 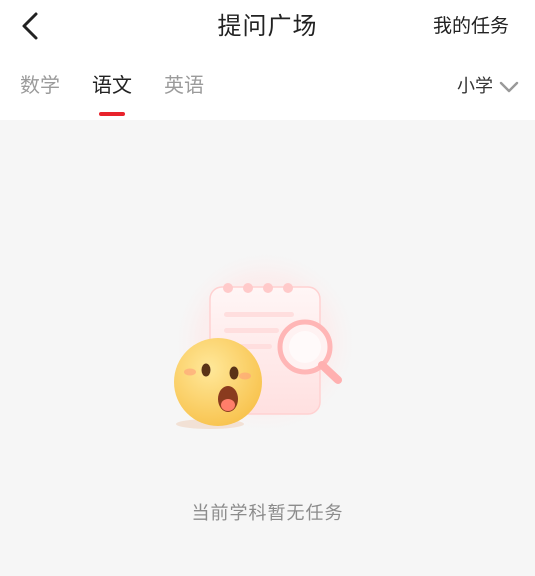 I want to click on empty-illustration, so click(x=267, y=349).